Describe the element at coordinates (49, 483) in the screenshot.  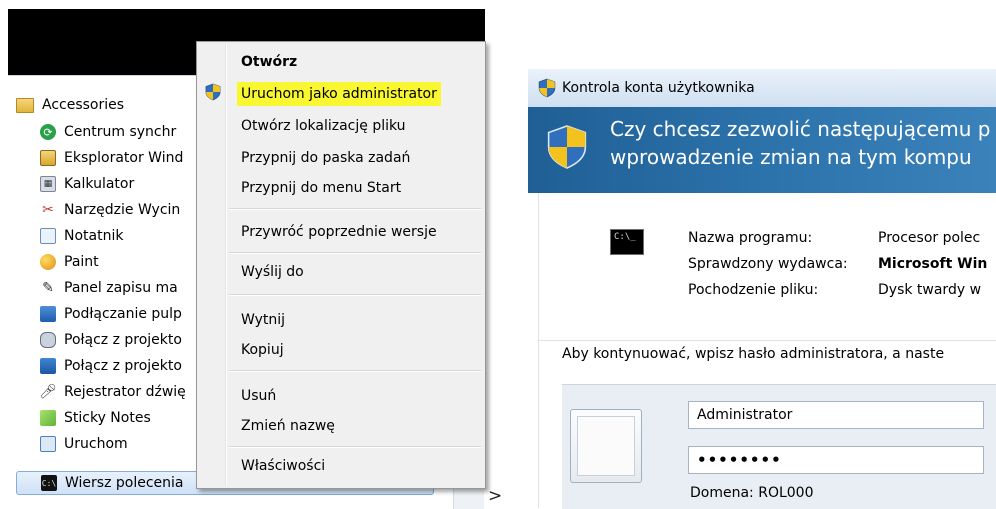
I see `command-prompt-icon: C:\` at that location.